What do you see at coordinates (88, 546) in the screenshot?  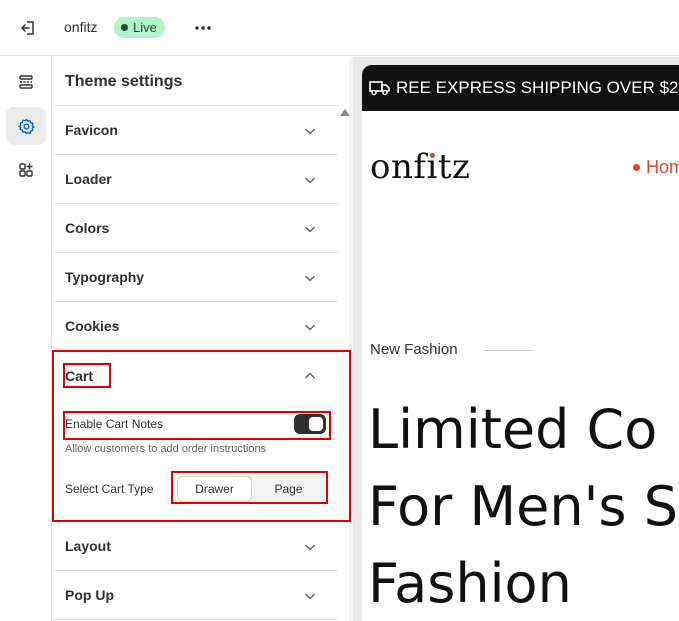 I see `section-label: Layout` at bounding box center [88, 546].